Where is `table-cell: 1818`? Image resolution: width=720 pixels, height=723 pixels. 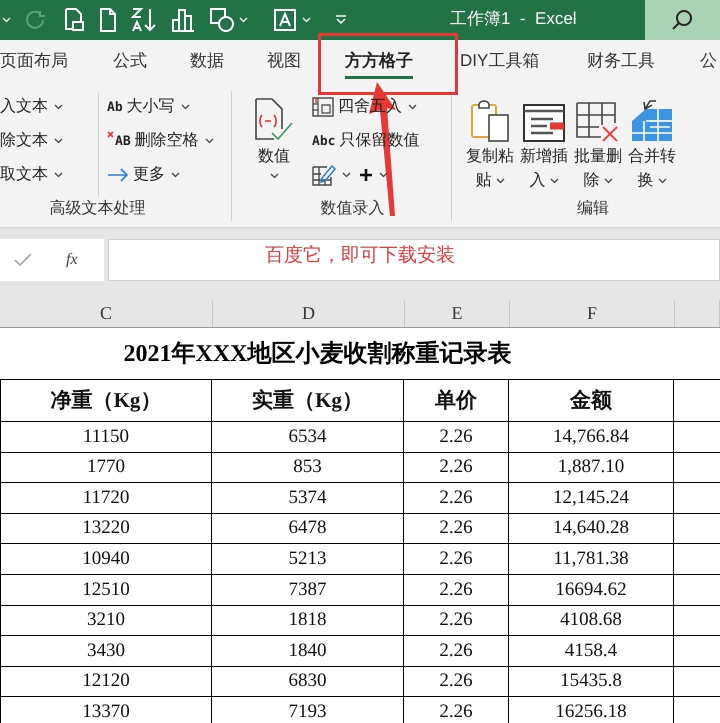 table-cell: 1818 is located at coordinates (308, 621).